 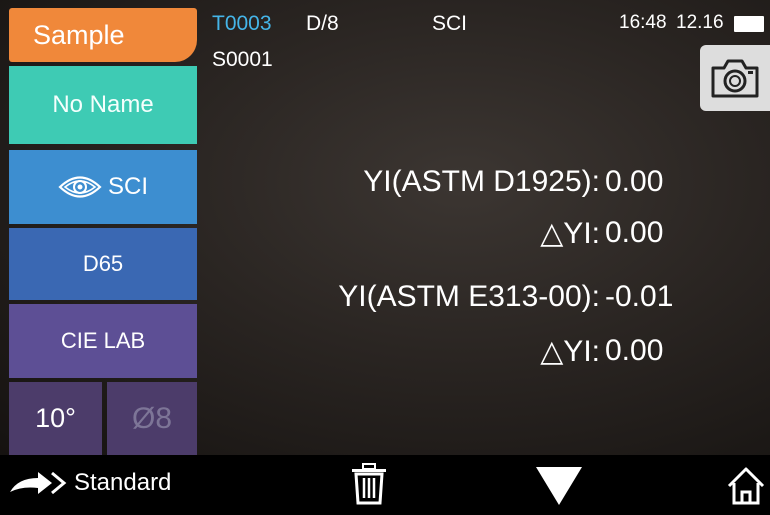 What do you see at coordinates (570, 351) in the screenshot?
I see `delta-yi-e313-label: △YI:` at bounding box center [570, 351].